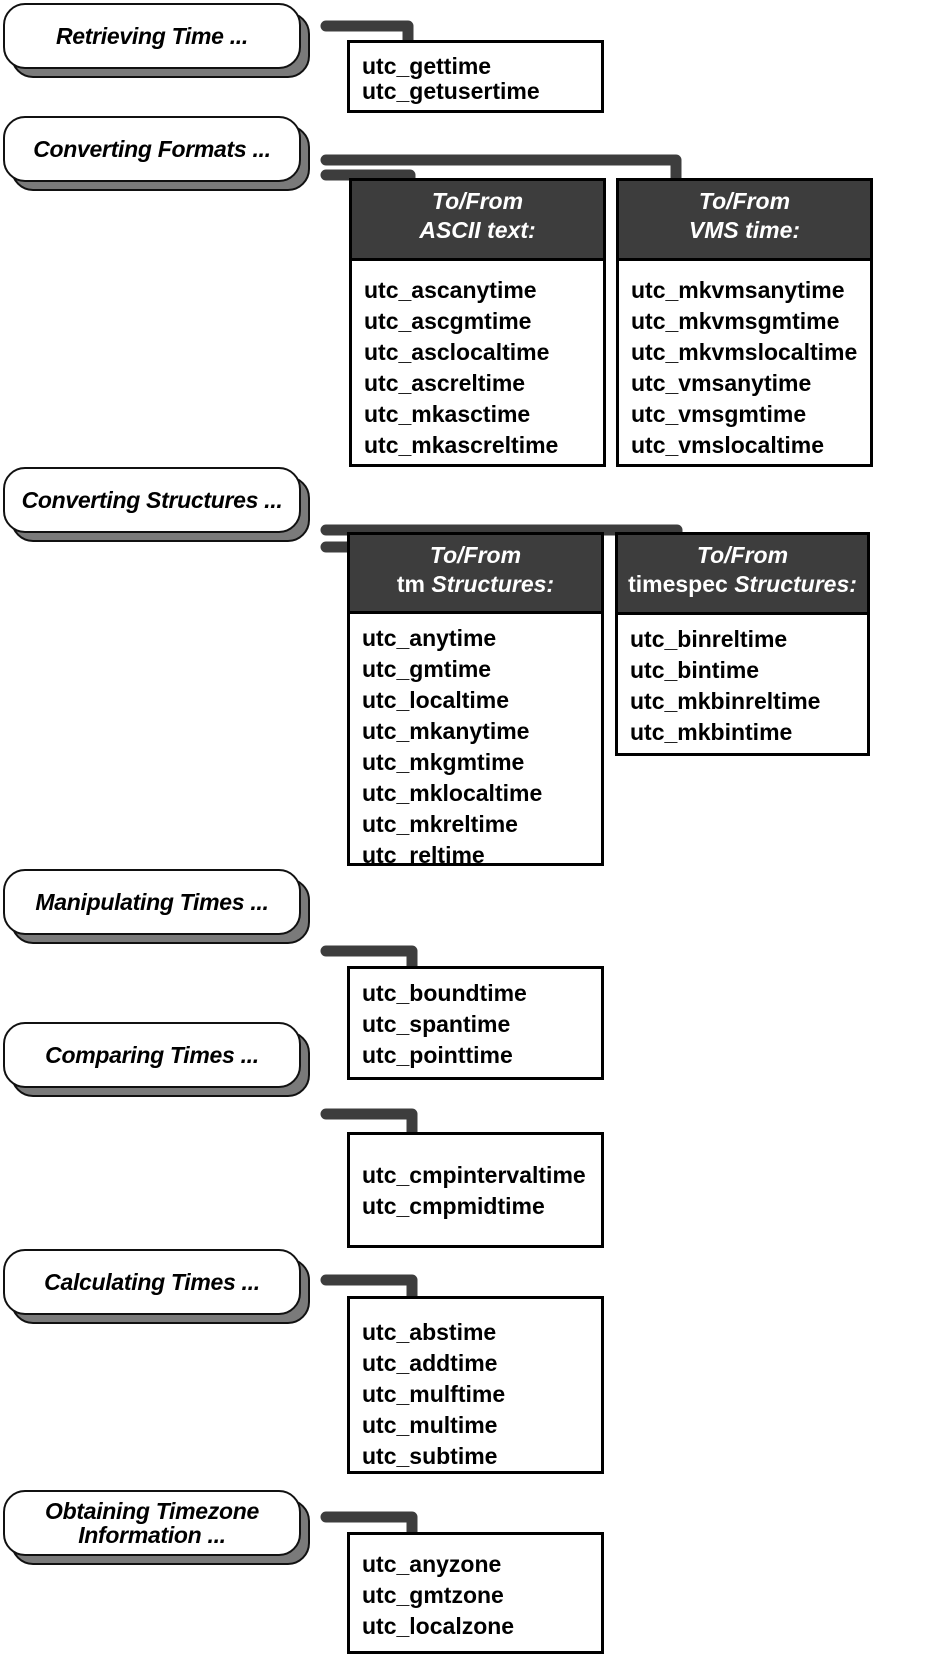  What do you see at coordinates (443, 762) in the screenshot?
I see `function-item: utc_mkgmtime` at bounding box center [443, 762].